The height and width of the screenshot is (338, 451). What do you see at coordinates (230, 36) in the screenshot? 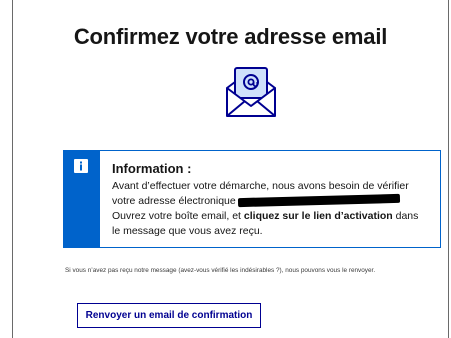
I see `page-title: Confirmez votre adresse email` at bounding box center [230, 36].